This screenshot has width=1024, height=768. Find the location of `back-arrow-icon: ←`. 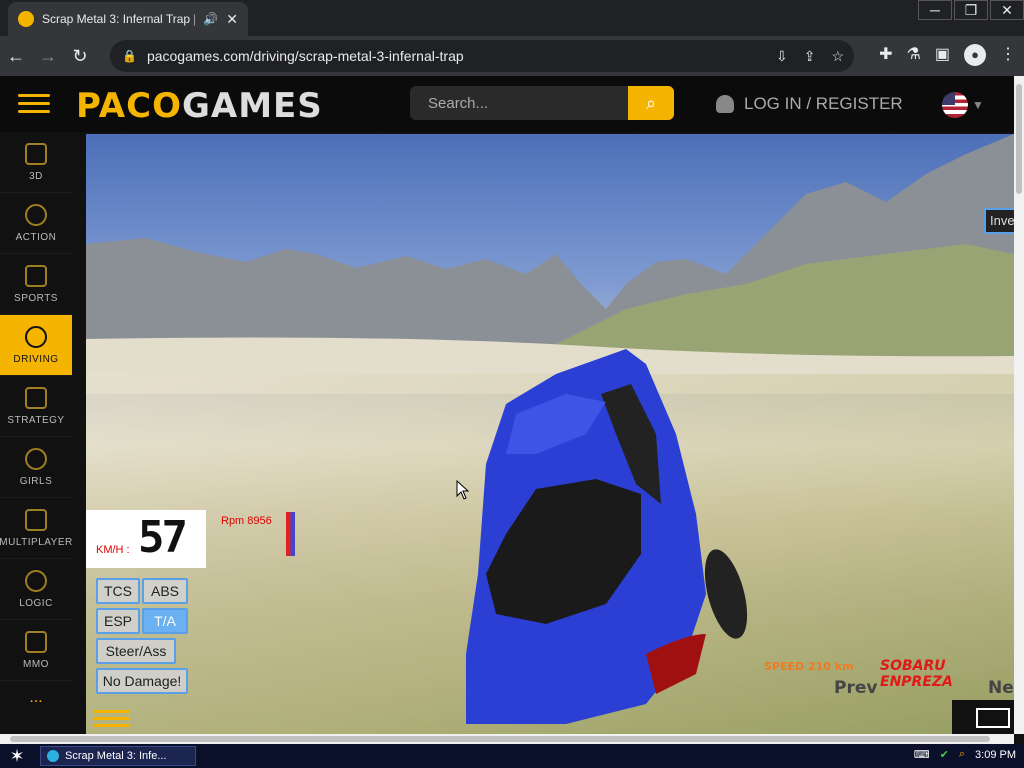

back-arrow-icon: ← is located at coordinates (16, 56).